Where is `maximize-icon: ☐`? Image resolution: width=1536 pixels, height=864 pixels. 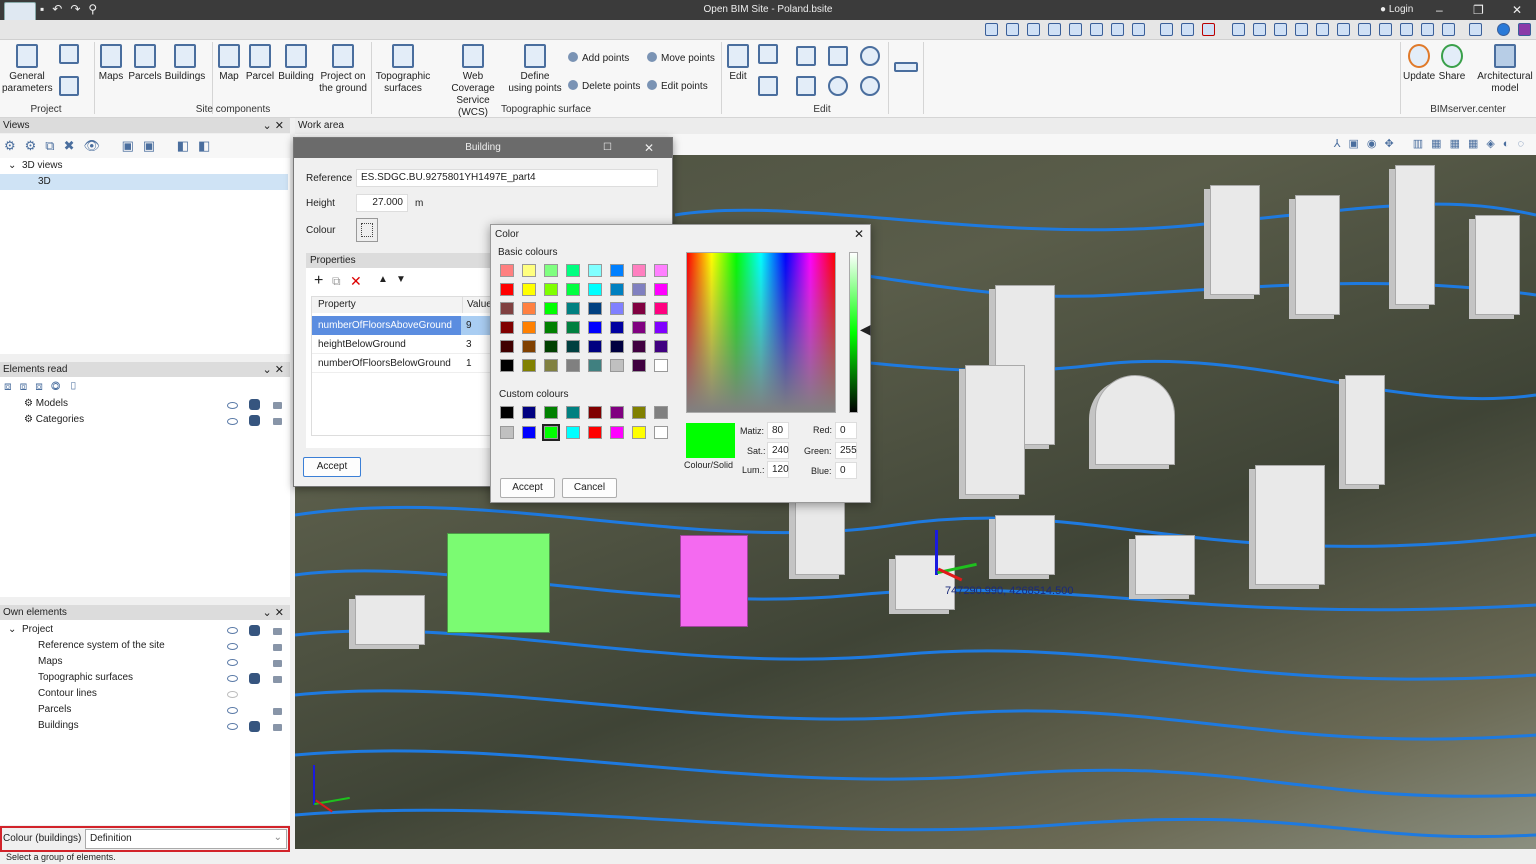
maximize-icon: ☐ is located at coordinates (607, 148).